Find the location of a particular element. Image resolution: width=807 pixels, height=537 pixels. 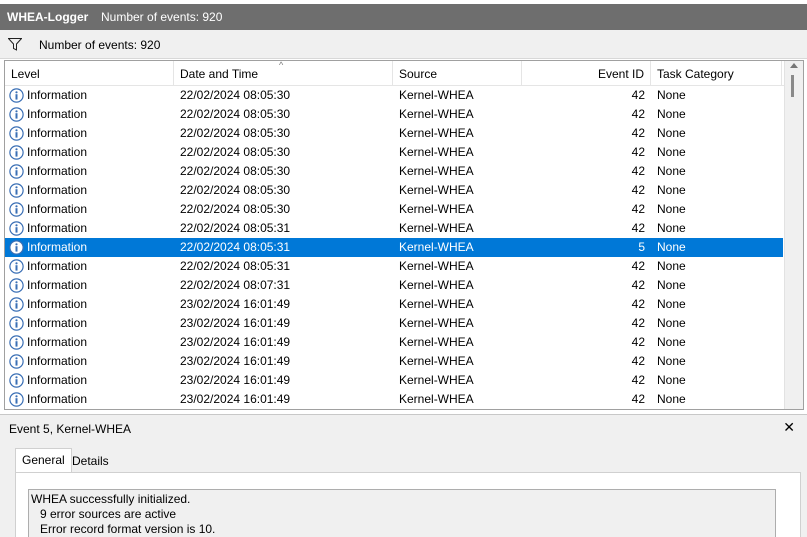

sort-ascending-icon: ^ is located at coordinates (281, 65).